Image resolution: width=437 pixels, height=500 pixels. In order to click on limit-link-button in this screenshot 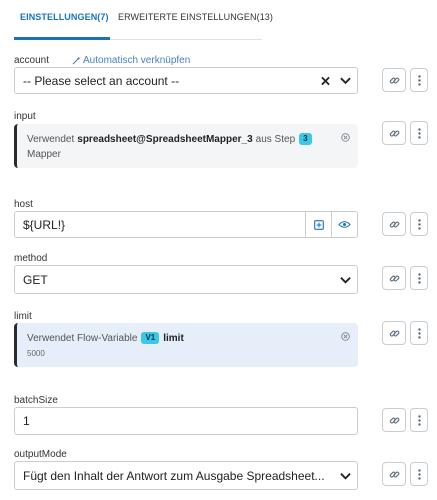, I will do `click(394, 333)`.